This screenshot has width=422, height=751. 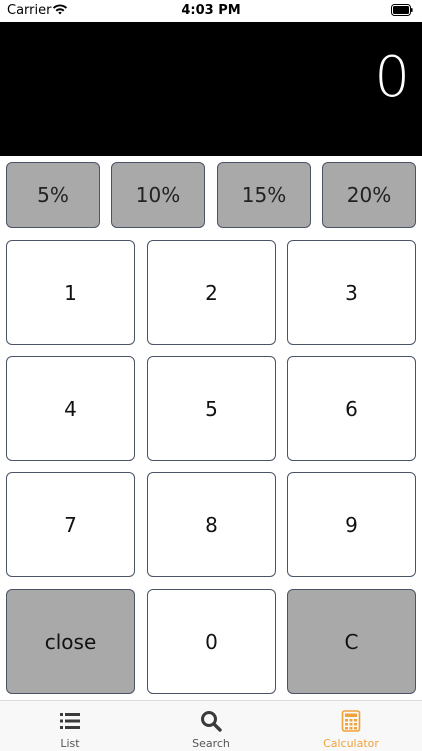 I want to click on status-bar: Carrier 4:03 PM, so click(x=211, y=11).